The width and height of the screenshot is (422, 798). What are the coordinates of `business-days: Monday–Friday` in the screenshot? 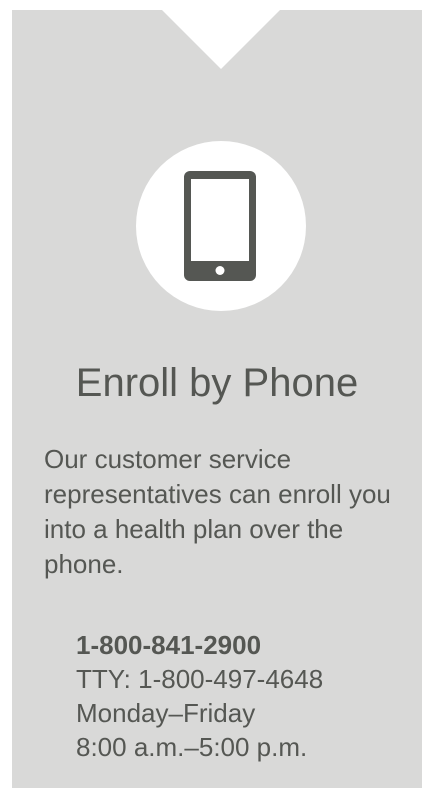 It's located at (166, 713).